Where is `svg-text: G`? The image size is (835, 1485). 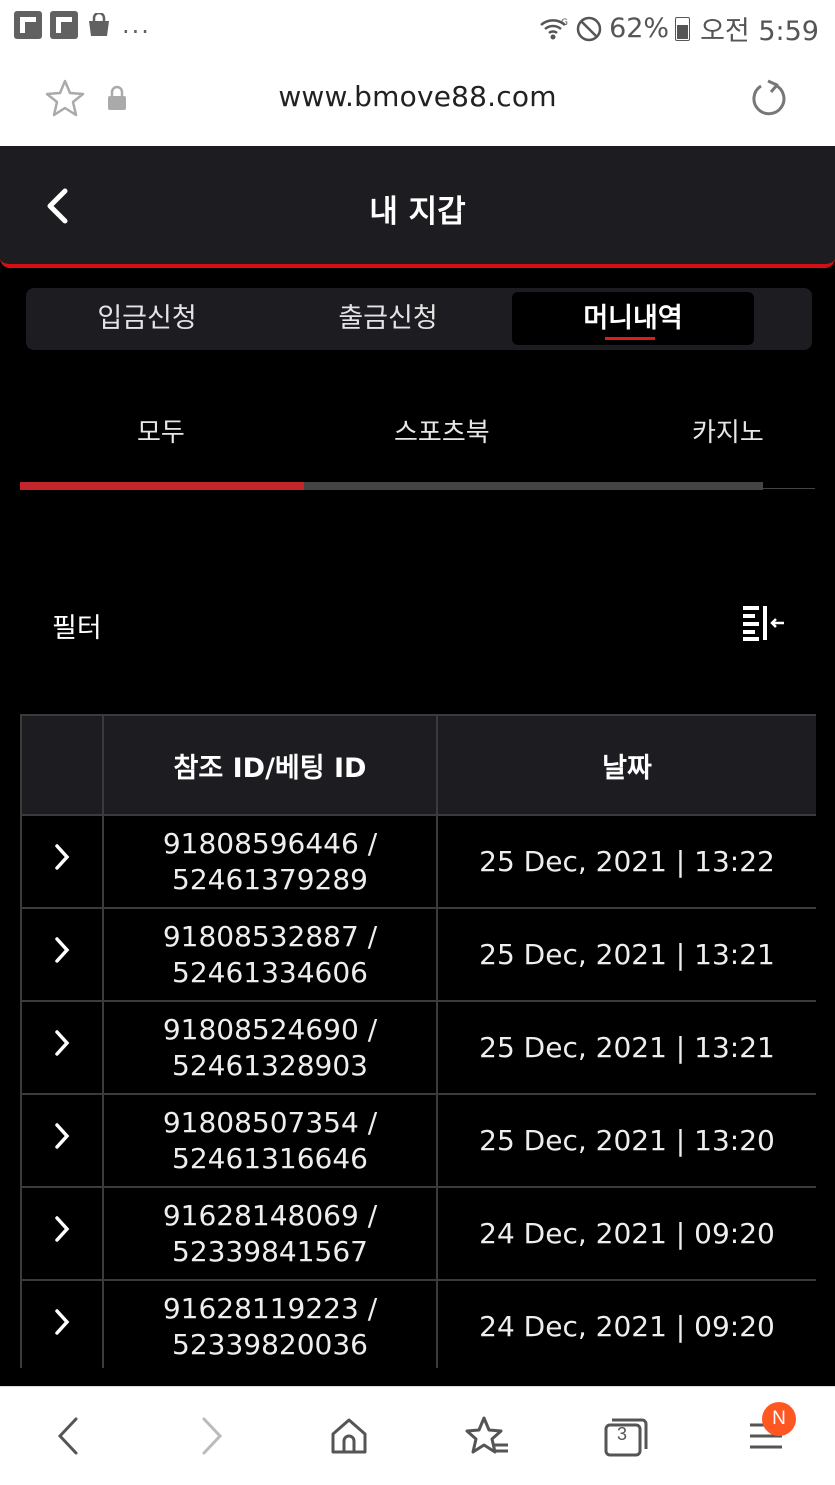
svg-text: G is located at coordinates (564, 23).